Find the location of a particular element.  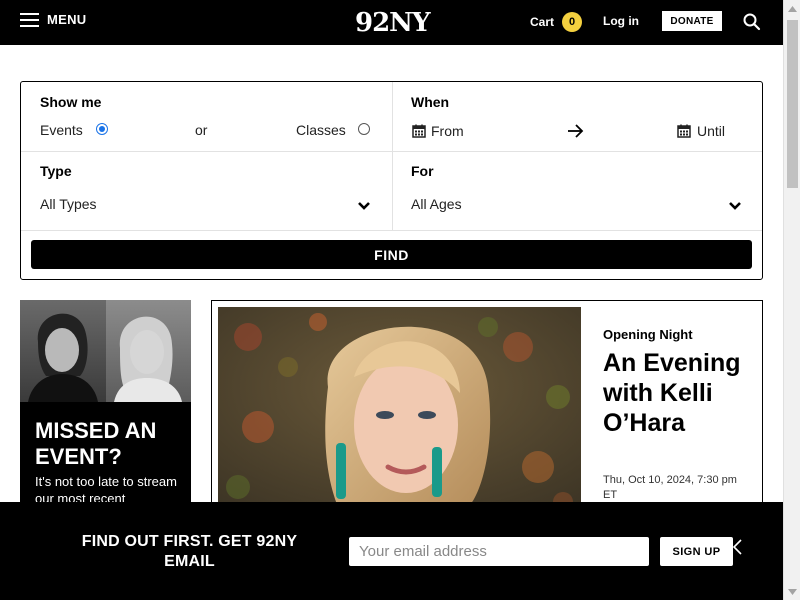

email-signup-heading: FIND OUT FIRST. GET 92NY EMAIL is located at coordinates (189, 551).